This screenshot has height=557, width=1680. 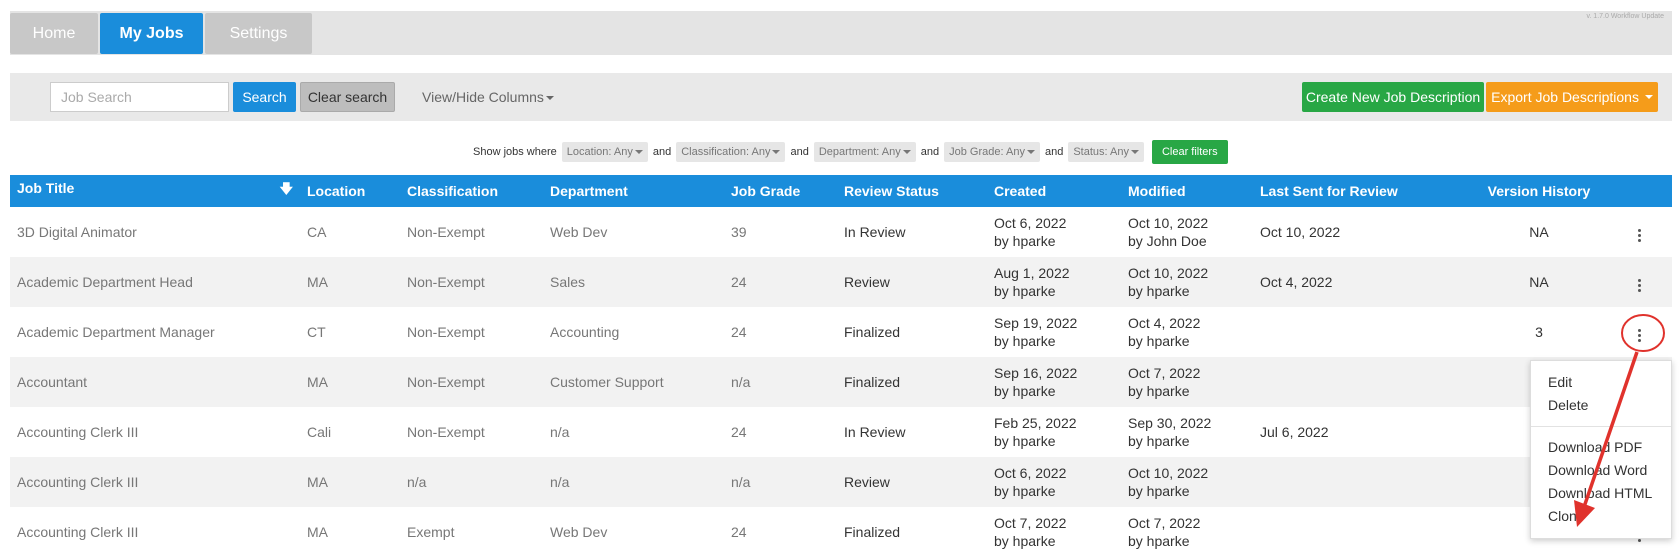 I want to click on created-date: Sep 16, 2022, so click(x=1036, y=373).